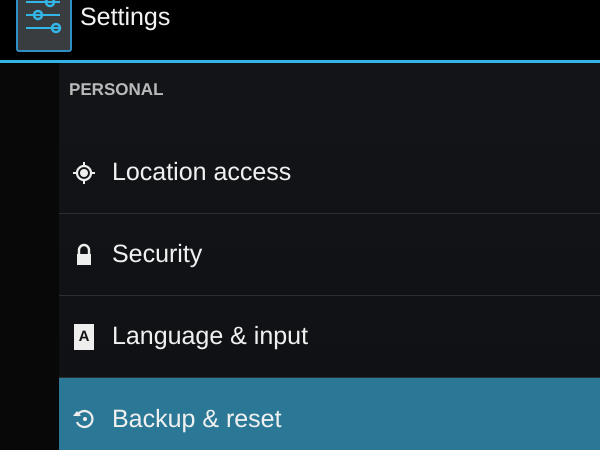 The image size is (600, 450). What do you see at coordinates (84, 172) in the screenshot?
I see `crosshair-icon` at bounding box center [84, 172].